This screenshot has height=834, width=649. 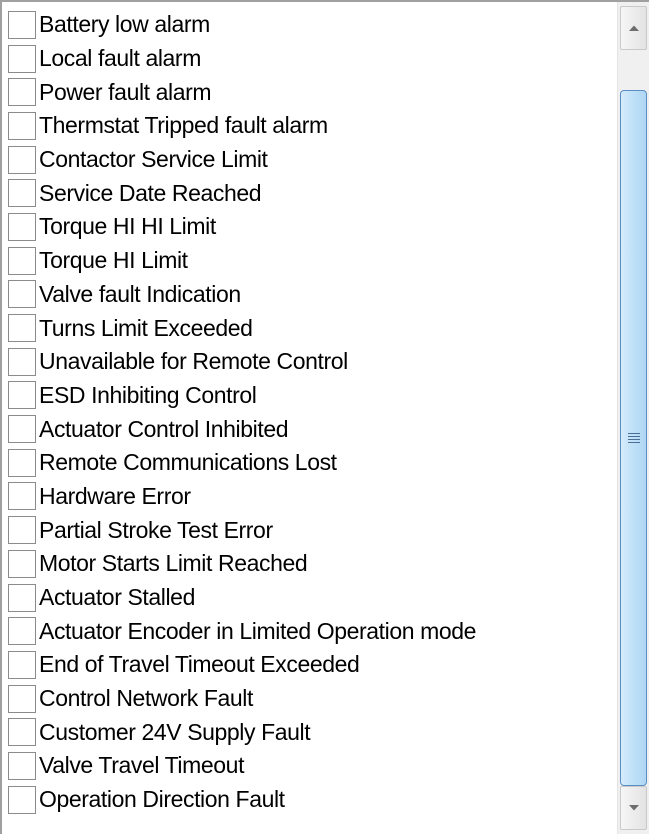 I want to click on item-label: Unavailable for Remote Control, so click(x=193, y=361).